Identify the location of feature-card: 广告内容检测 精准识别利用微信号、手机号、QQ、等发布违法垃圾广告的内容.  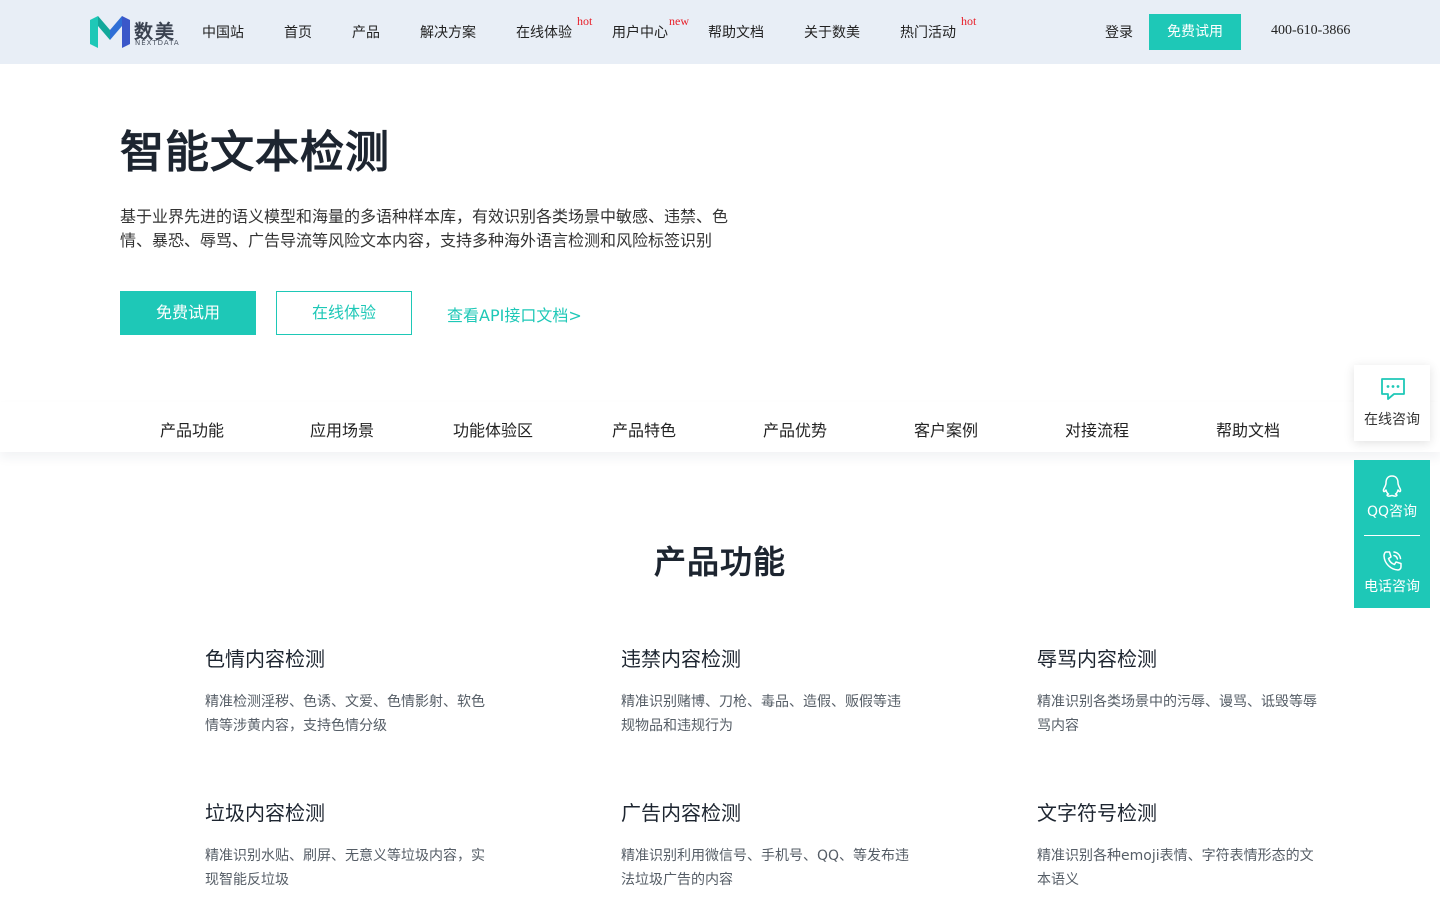
(766, 844).